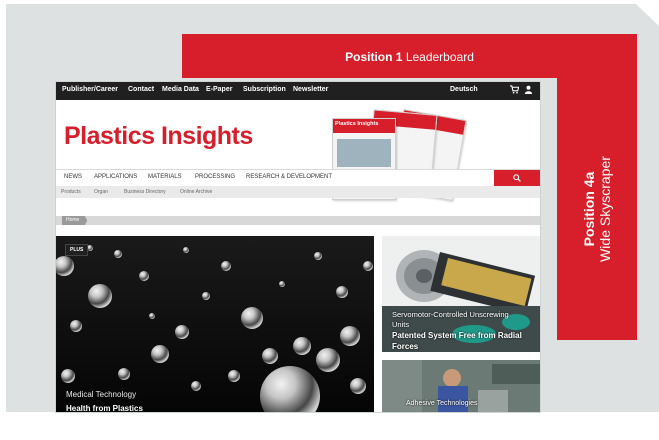  Describe the element at coordinates (298, 220) in the screenshot. I see `breadcrumb: Home` at that location.